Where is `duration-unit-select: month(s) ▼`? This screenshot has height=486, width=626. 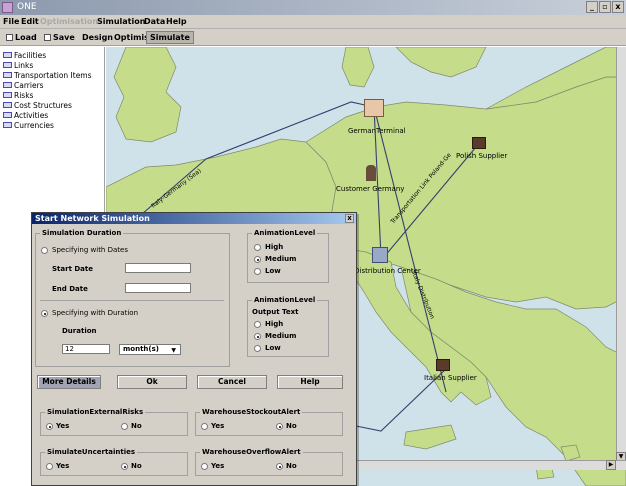
duration-unit-select: month(s) ▼ is located at coordinates (150, 349).